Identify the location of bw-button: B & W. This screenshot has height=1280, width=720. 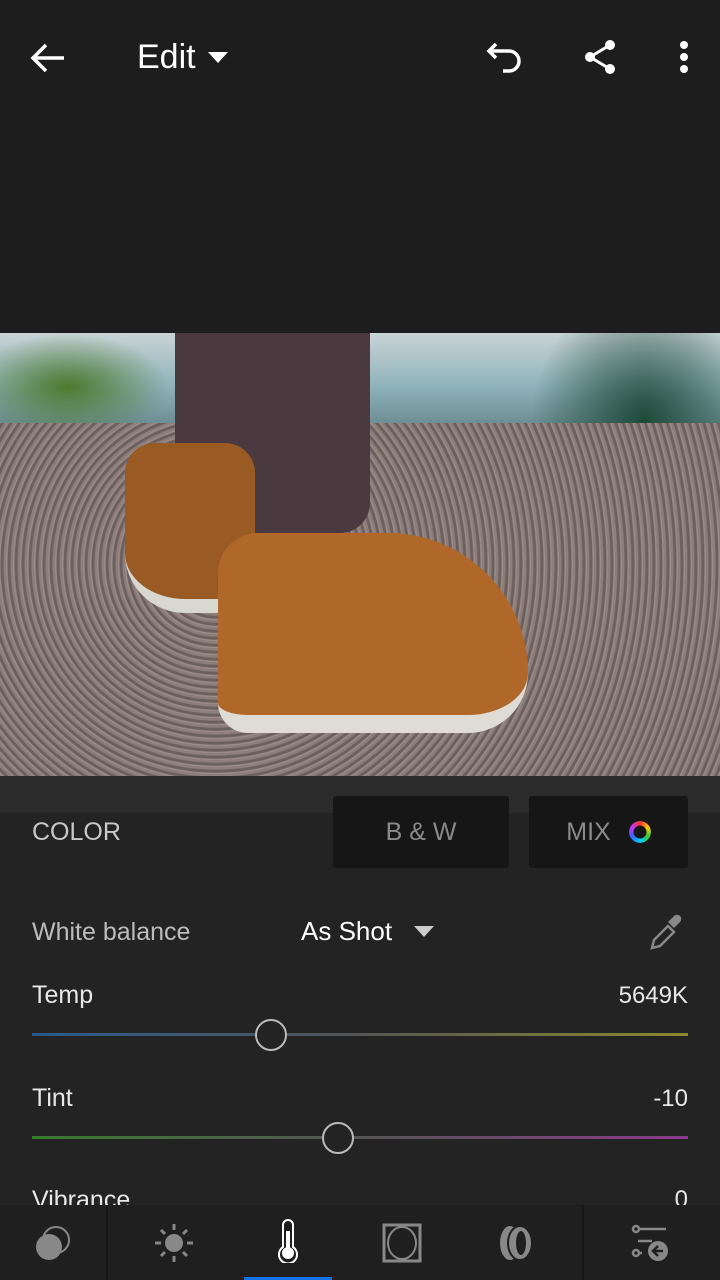
(421, 832).